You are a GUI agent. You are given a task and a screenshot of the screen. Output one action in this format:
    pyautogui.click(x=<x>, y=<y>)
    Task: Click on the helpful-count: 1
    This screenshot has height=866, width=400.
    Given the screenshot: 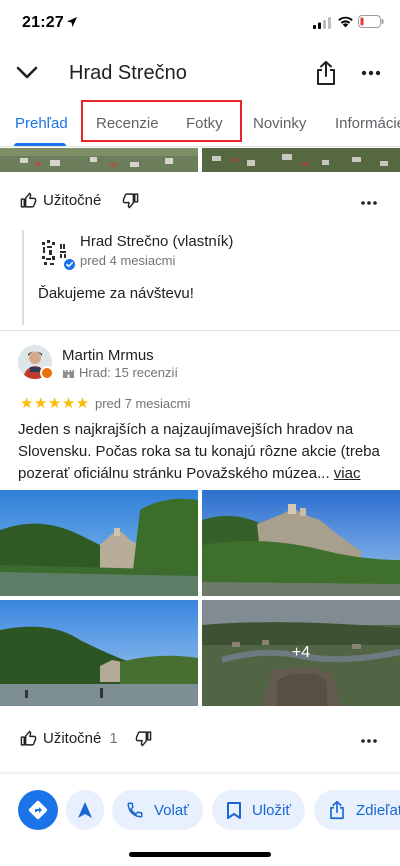 What is the action you would take?
    pyautogui.click(x=113, y=738)
    